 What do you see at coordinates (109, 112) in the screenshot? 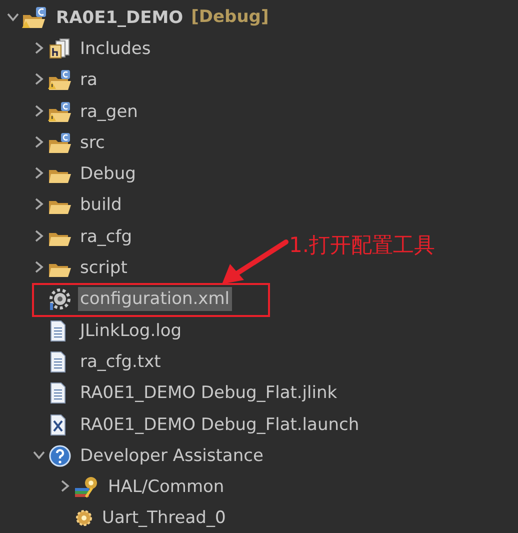
I see `tree-item: ra_gen` at bounding box center [109, 112].